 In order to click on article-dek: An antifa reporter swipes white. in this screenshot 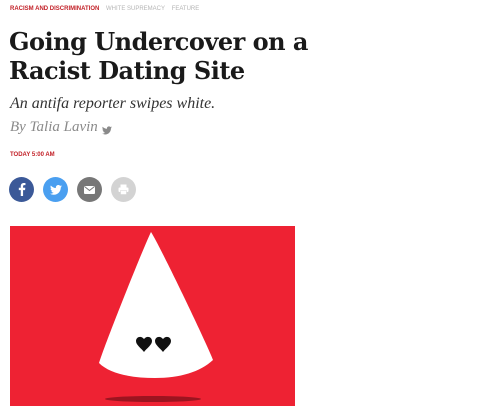, I will do `click(113, 103)`.